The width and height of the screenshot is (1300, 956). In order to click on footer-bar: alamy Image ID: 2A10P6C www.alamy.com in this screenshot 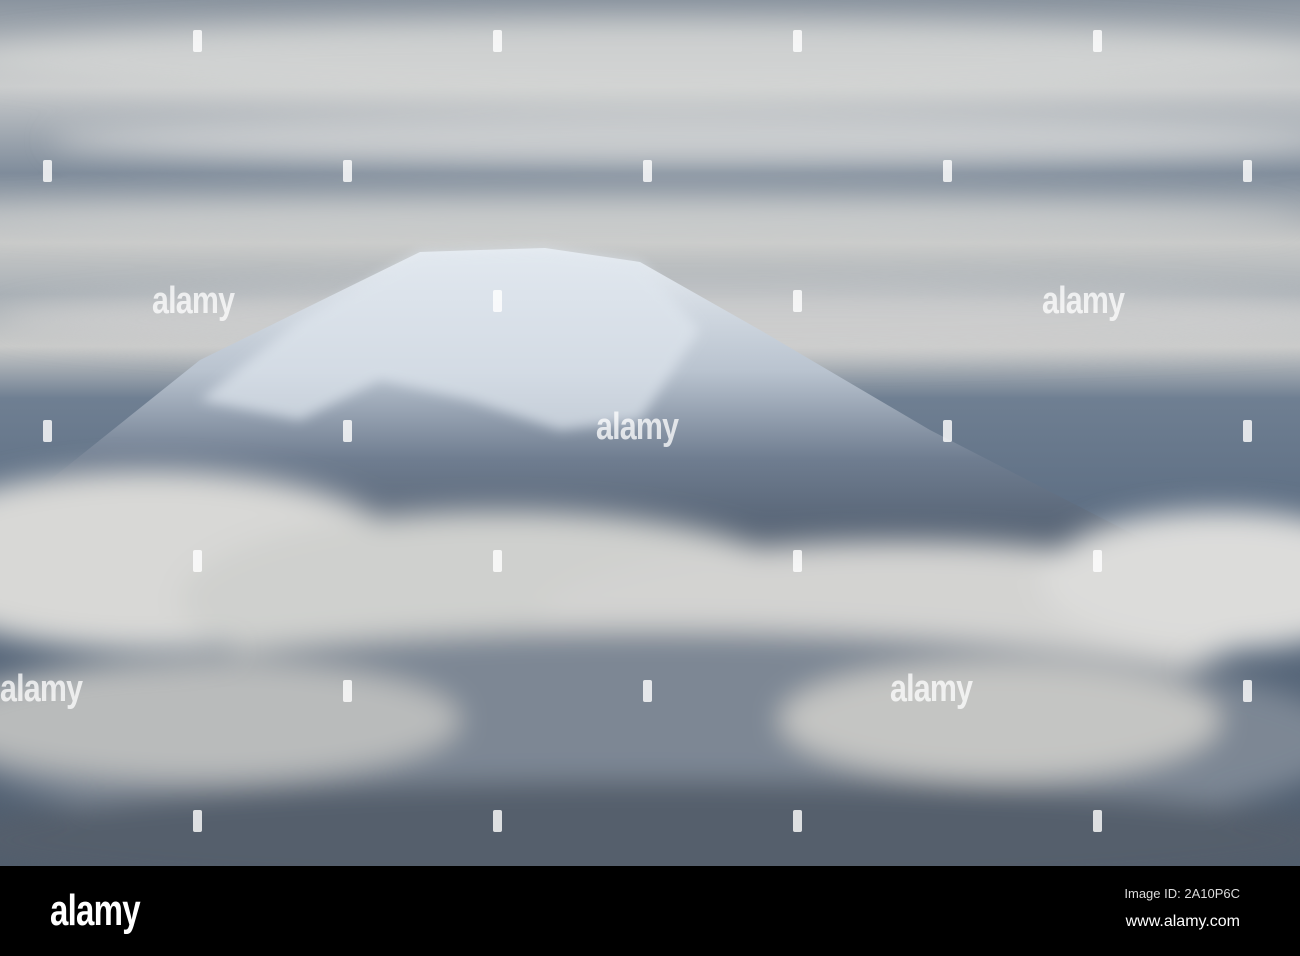, I will do `click(650, 911)`.